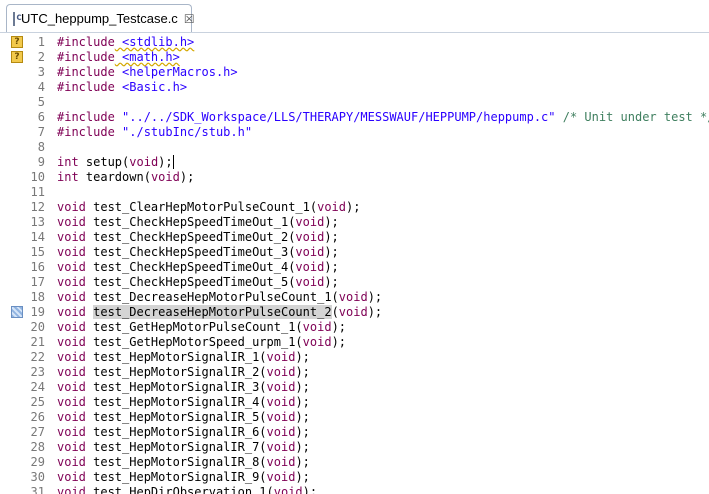 The width and height of the screenshot is (709, 494). I want to click on code-text: void test_GetHepMotorSpeed_urpm_1(void);, so click(201, 342).